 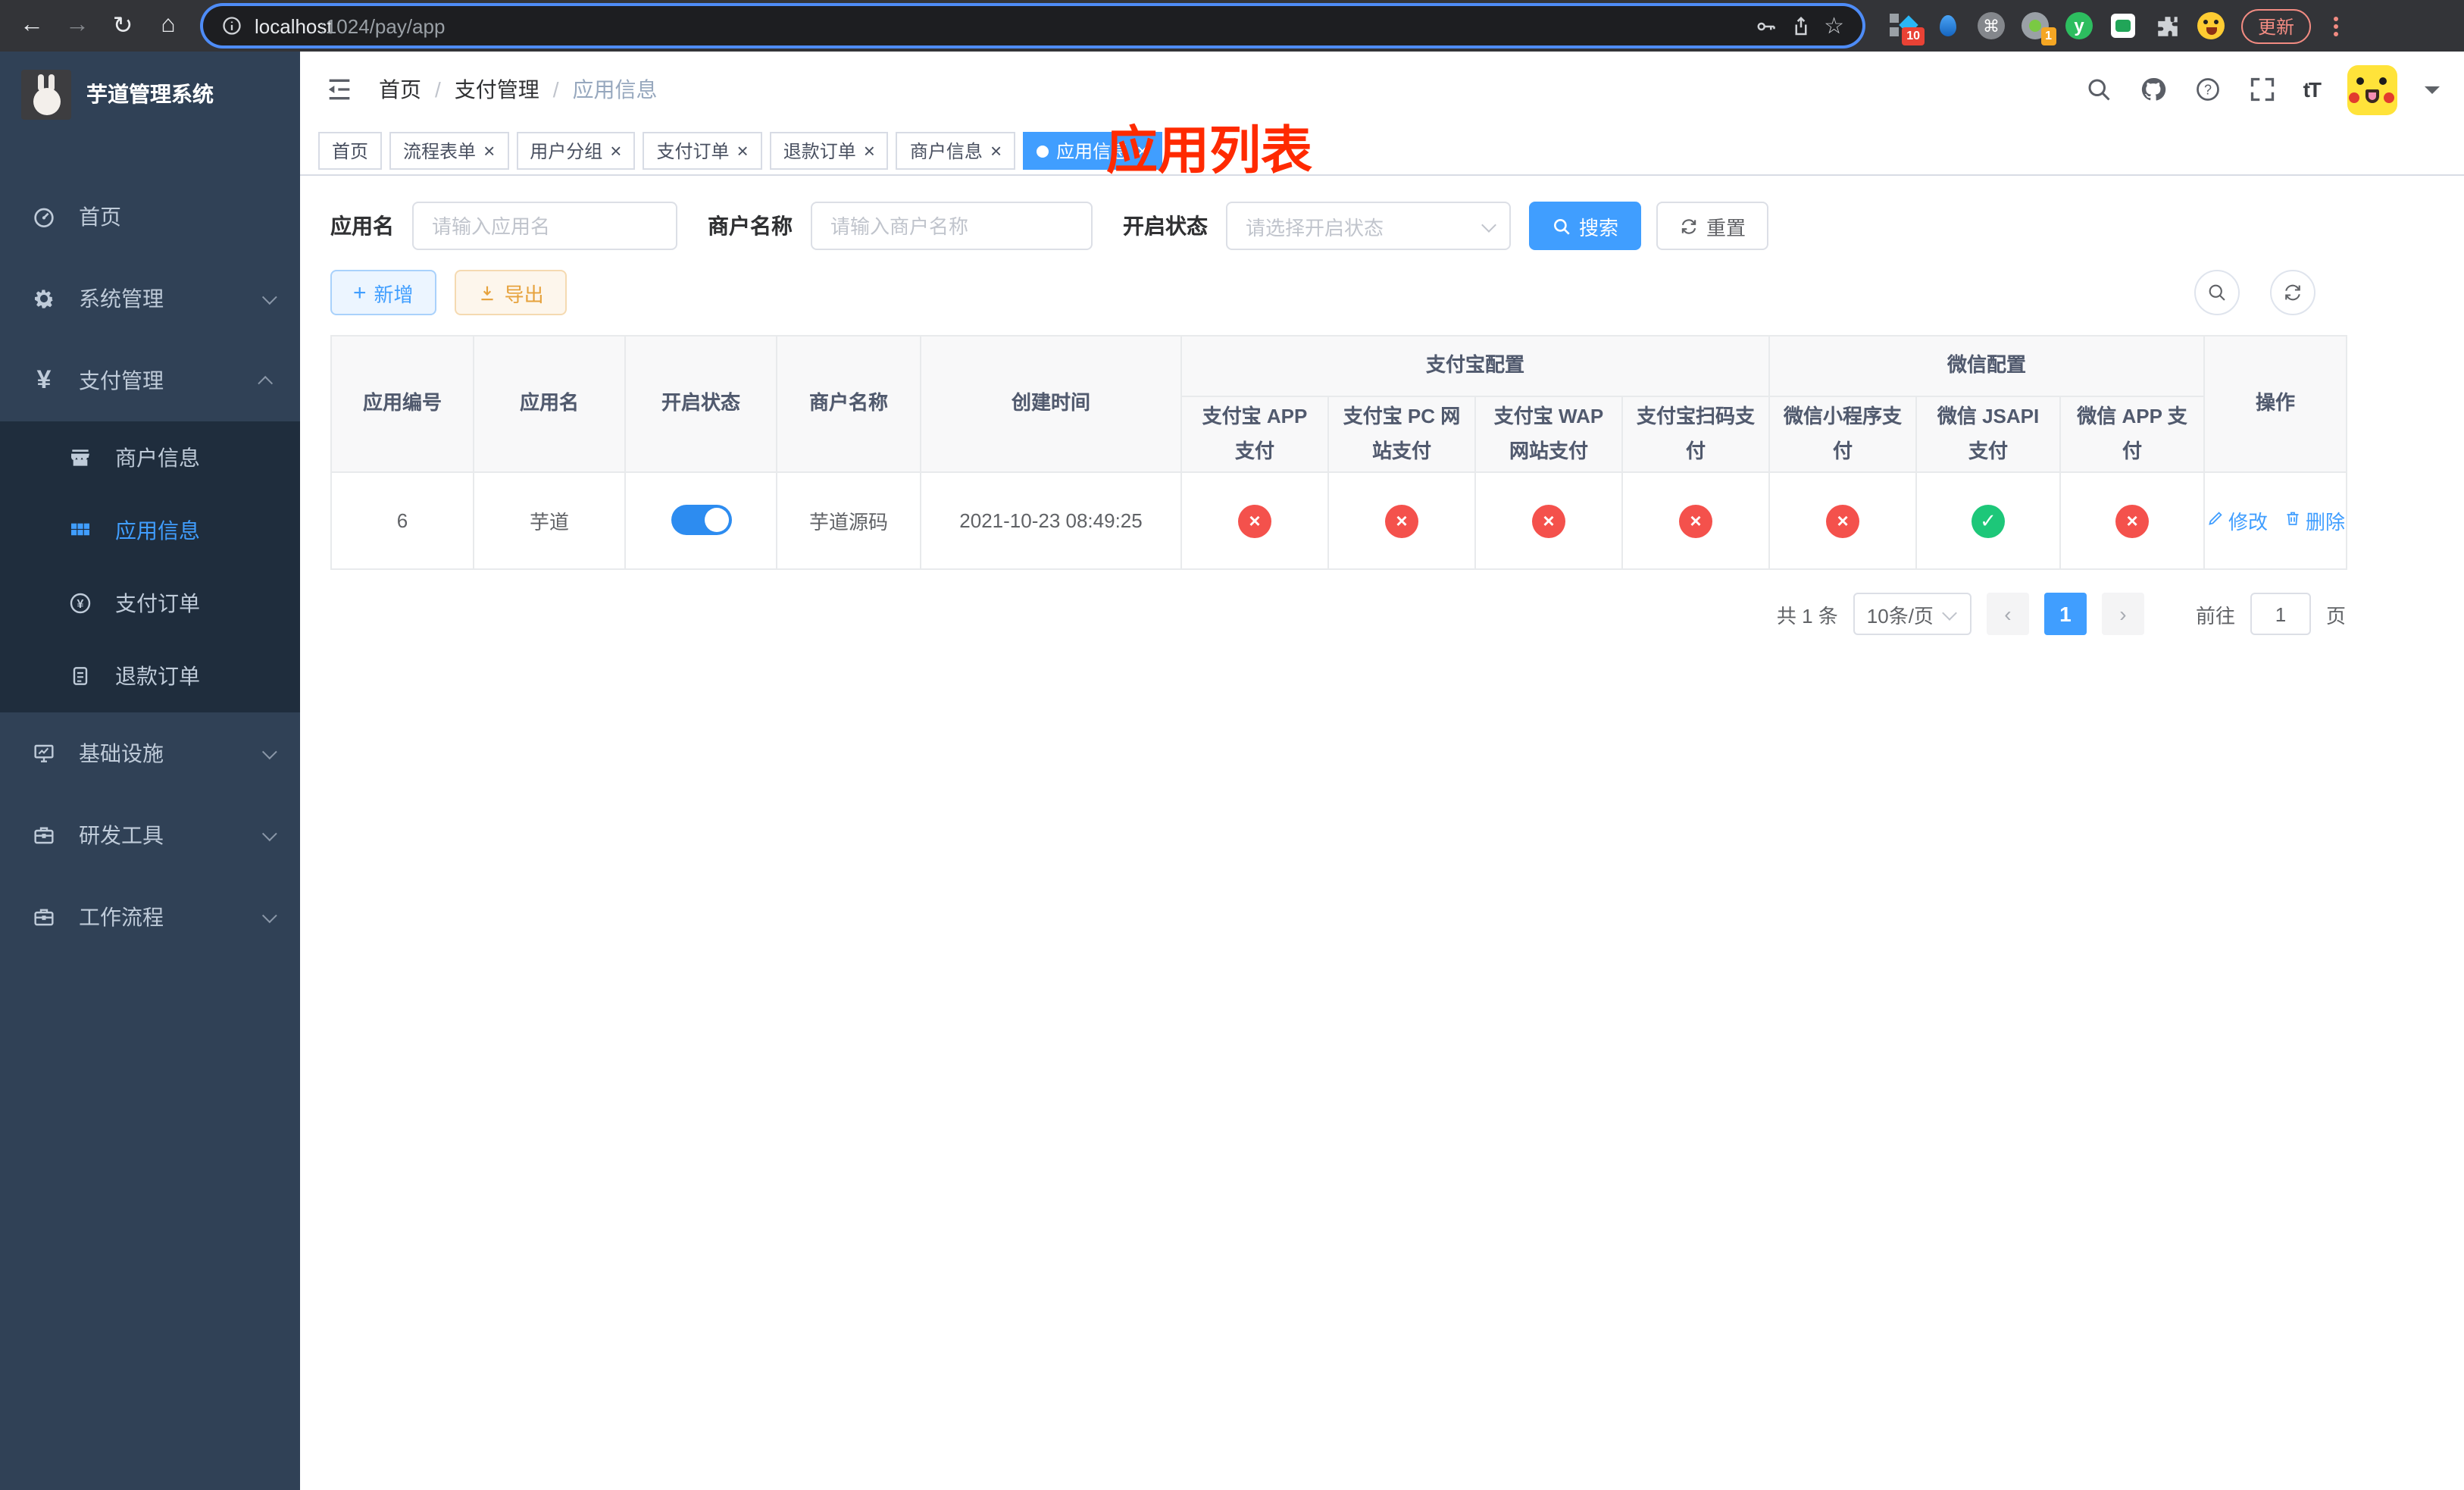 What do you see at coordinates (2215, 520) in the screenshot?
I see `edit-pencil-icon` at bounding box center [2215, 520].